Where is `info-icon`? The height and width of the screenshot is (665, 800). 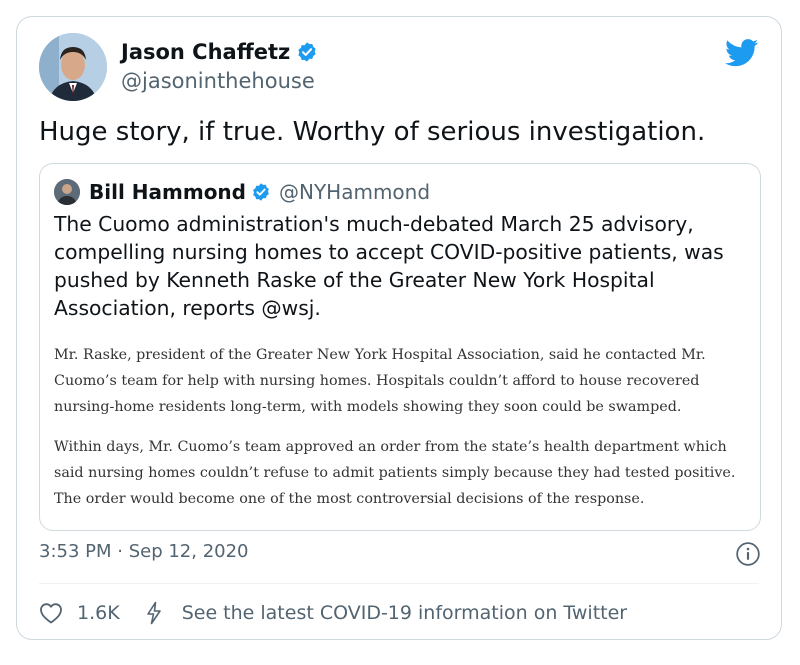
info-icon is located at coordinates (748, 554).